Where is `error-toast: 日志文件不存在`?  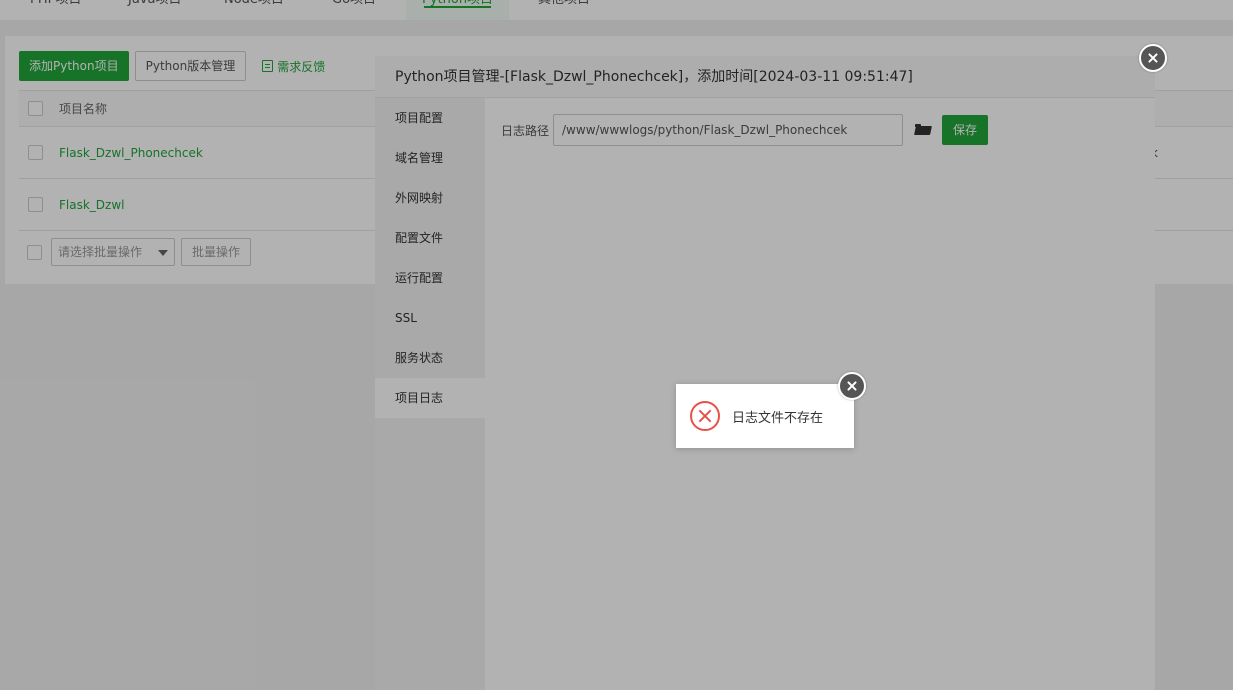
error-toast: 日志文件不存在 is located at coordinates (765, 416).